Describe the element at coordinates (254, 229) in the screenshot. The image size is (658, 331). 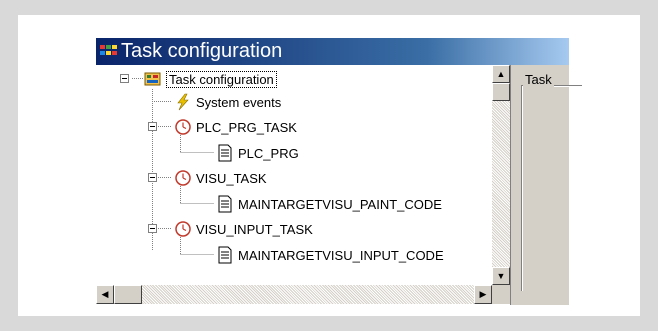
I see `tree-item-label: VISU_INPUT_TASK` at that location.